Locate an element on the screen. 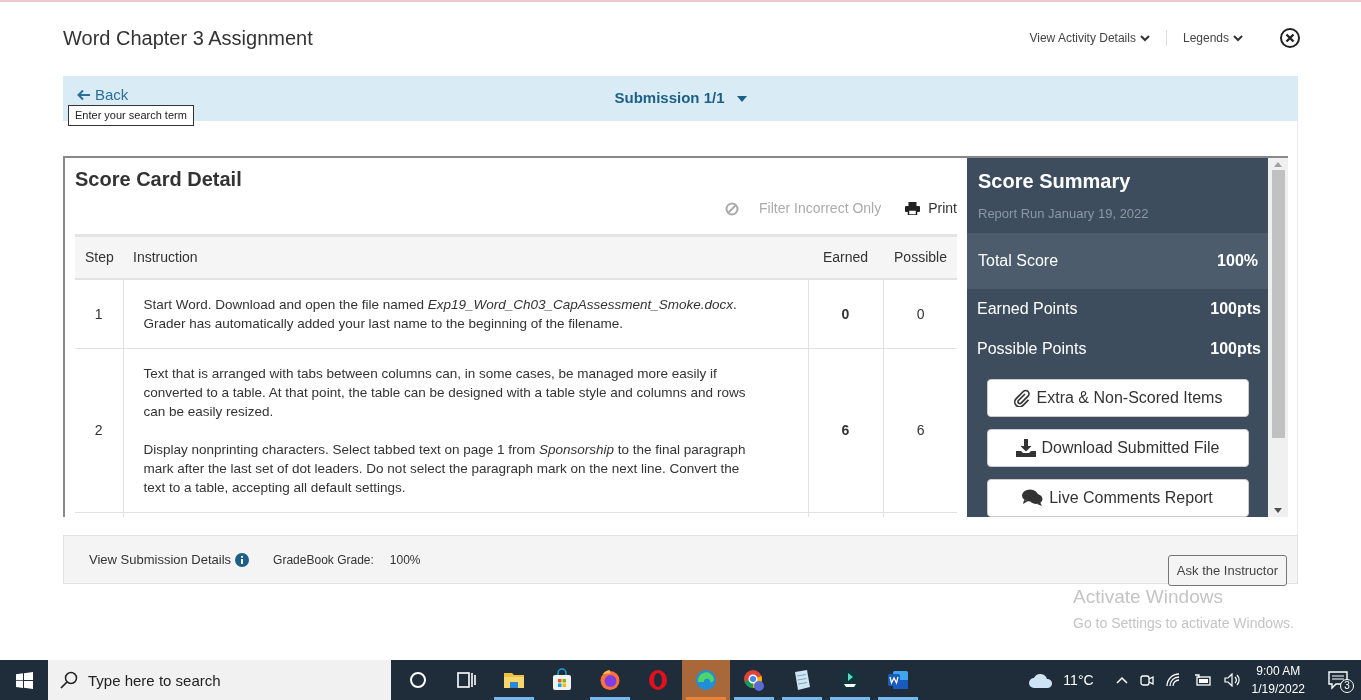  download-icon is located at coordinates (1025, 447).